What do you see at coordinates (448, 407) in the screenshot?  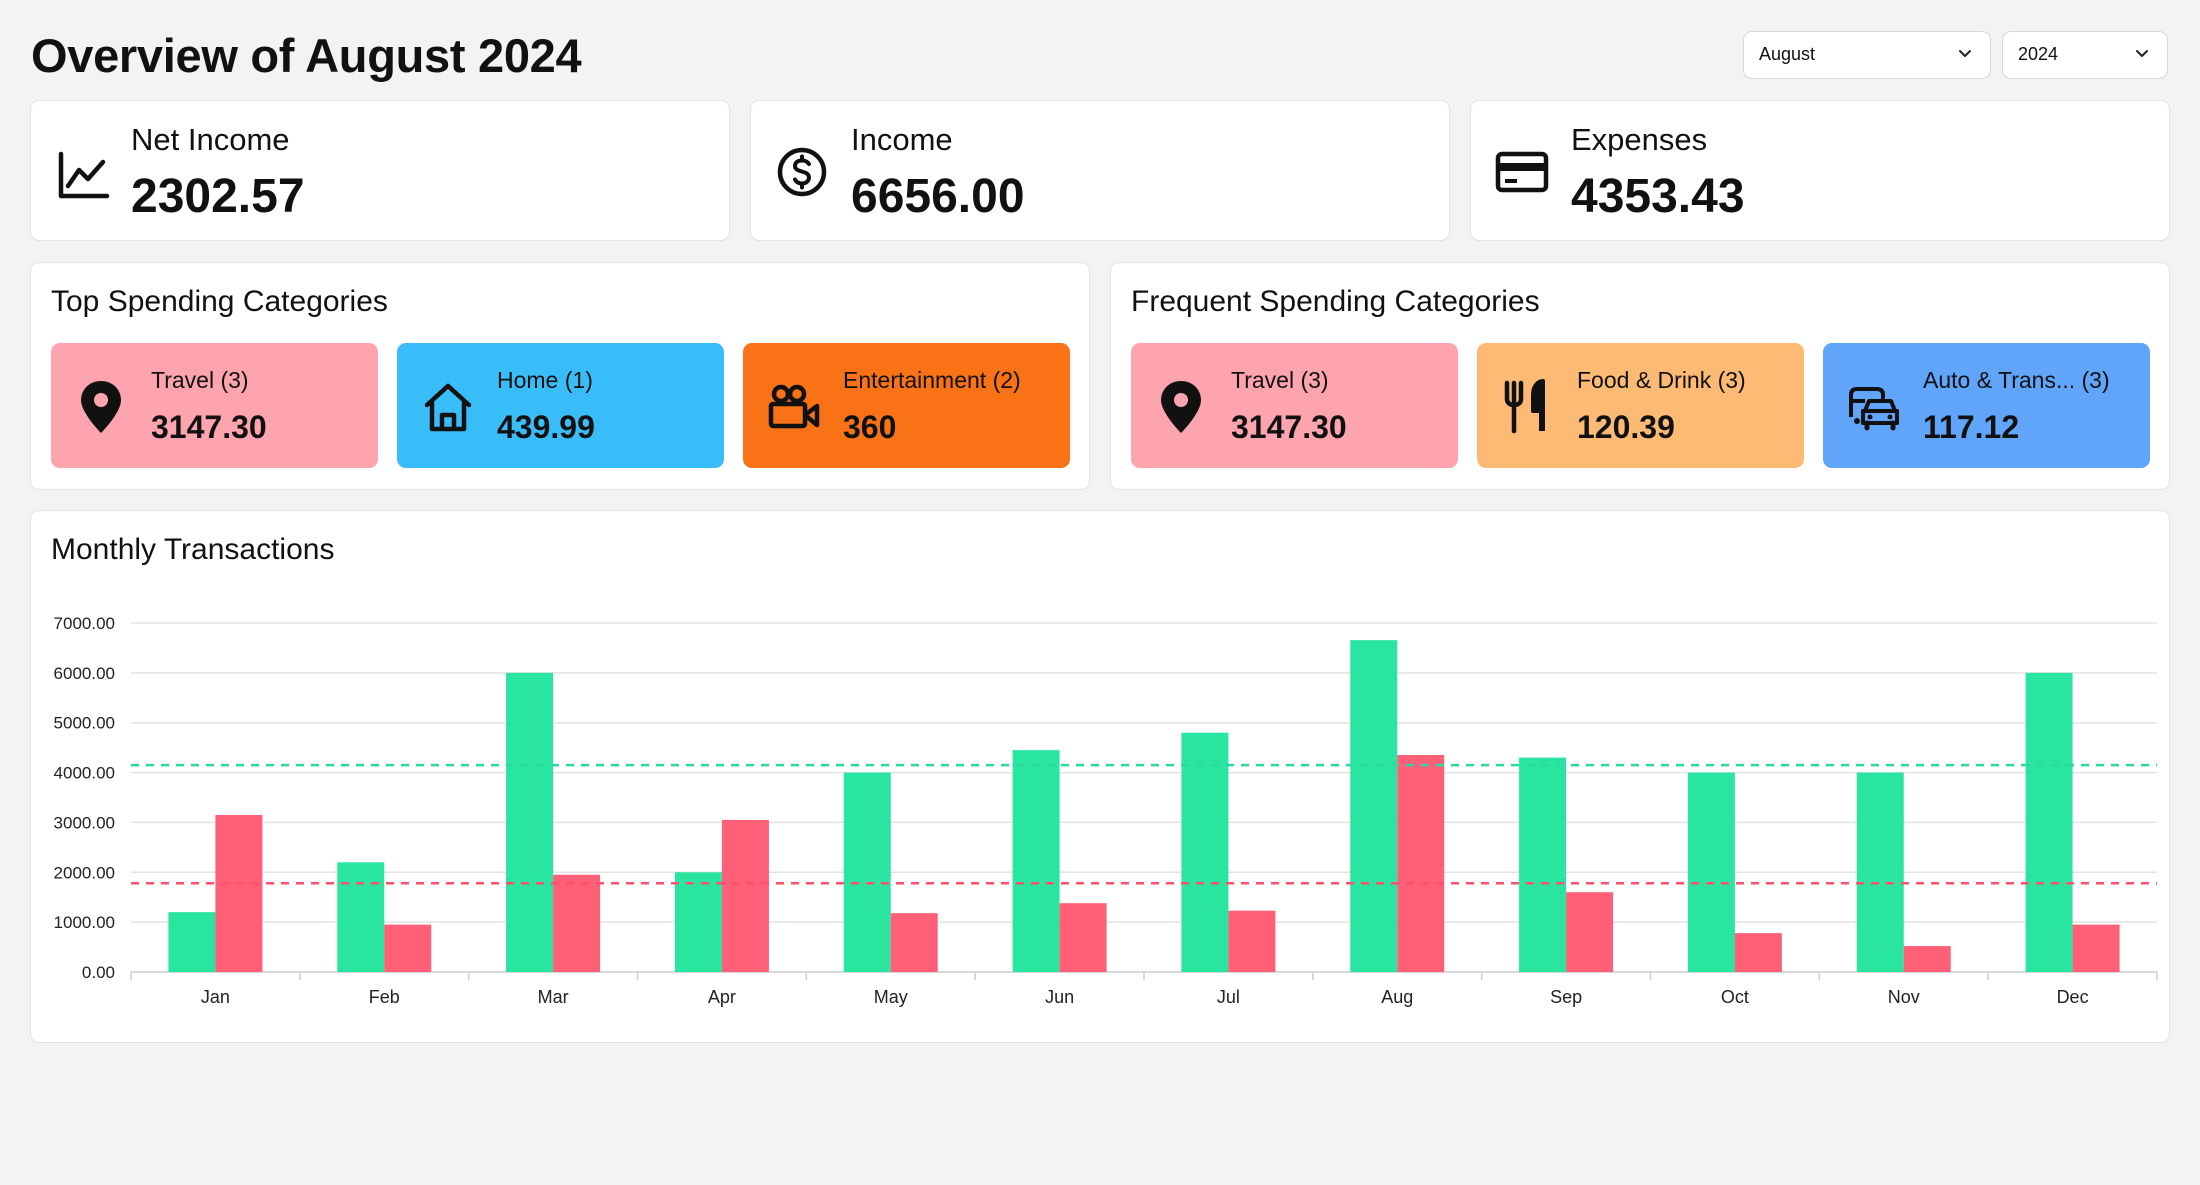 I see `home-icon` at bounding box center [448, 407].